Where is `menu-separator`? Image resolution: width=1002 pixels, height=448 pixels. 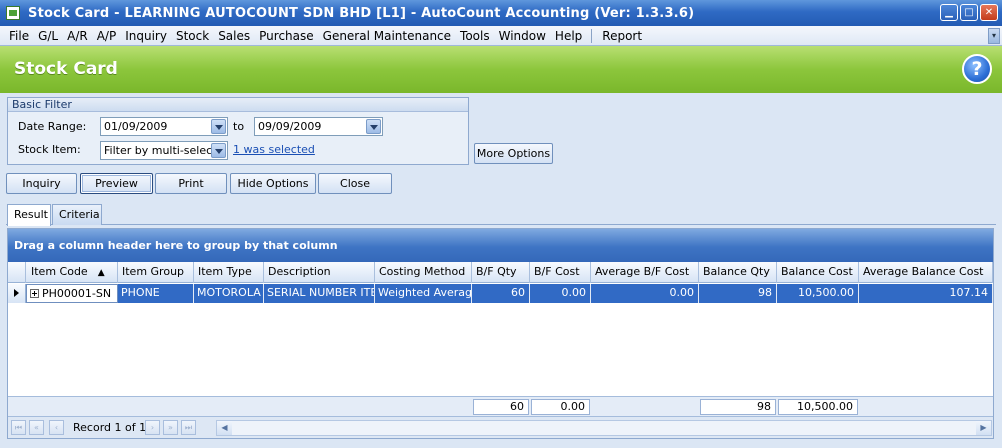
menu-separator is located at coordinates (592, 35).